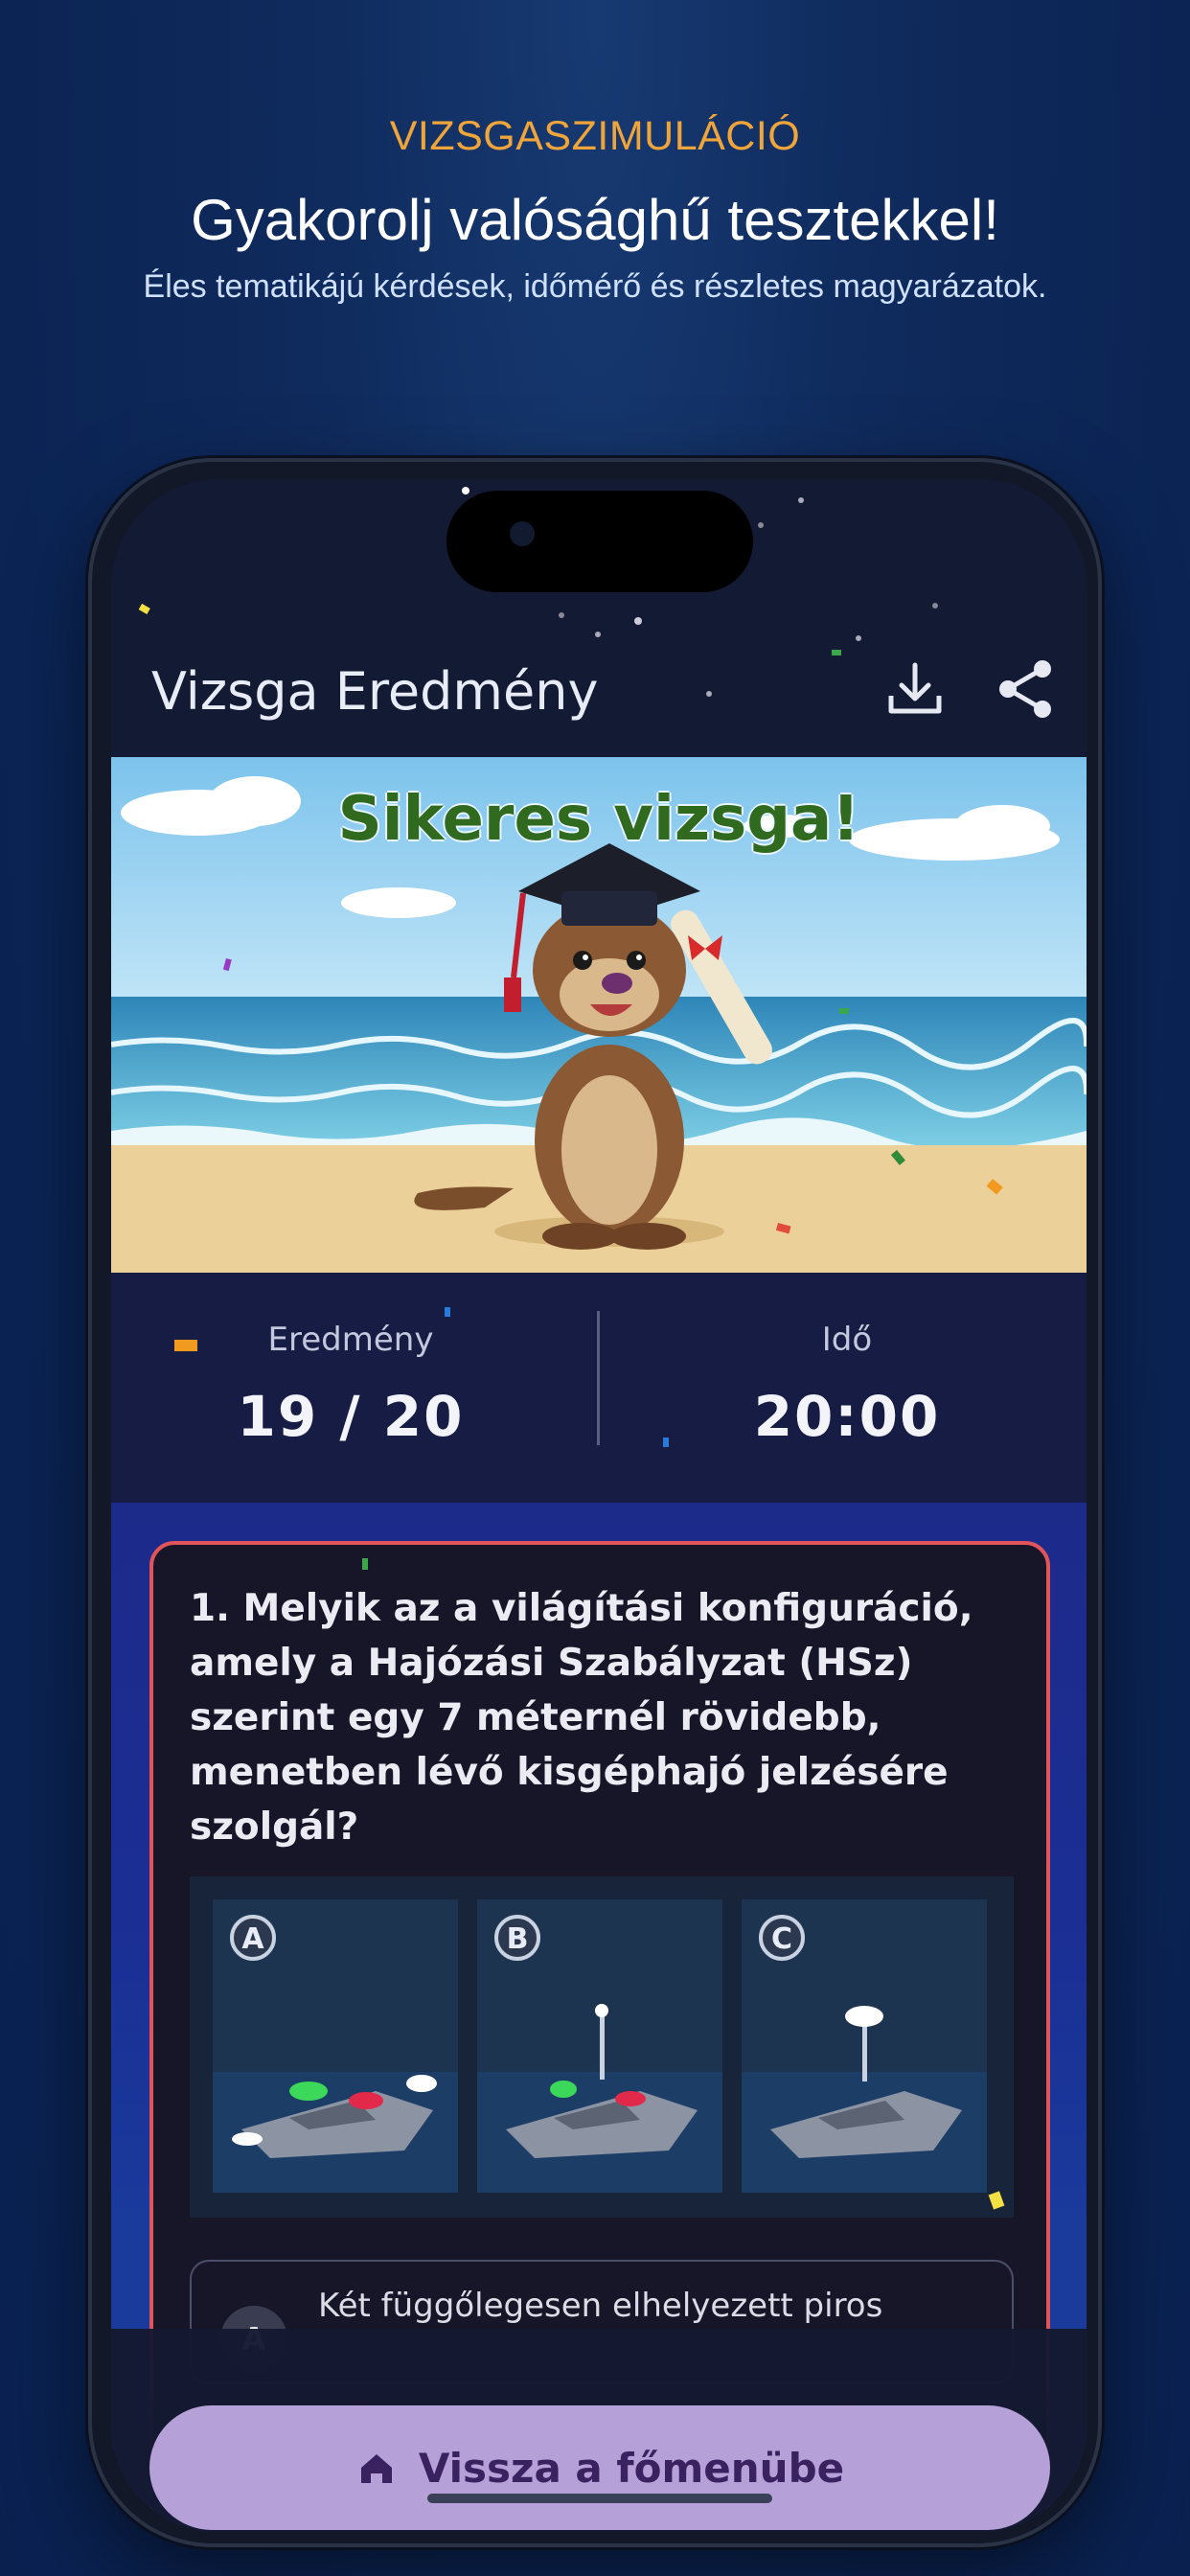  I want to click on home-indicator, so click(600, 2498).